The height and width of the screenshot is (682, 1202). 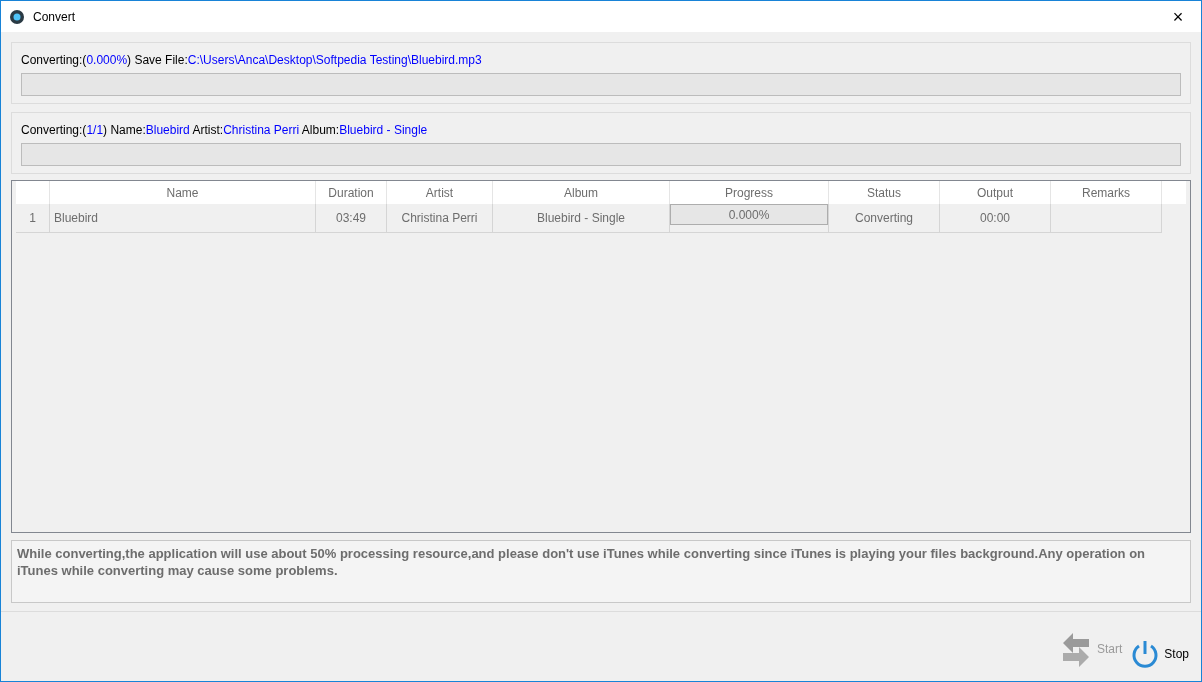 What do you see at coordinates (225, 130) in the screenshot?
I see `batch-status-text: Converting:(1/1) Name:Bluebird Artist:Christina Perri Album:Bluebird - Single` at bounding box center [225, 130].